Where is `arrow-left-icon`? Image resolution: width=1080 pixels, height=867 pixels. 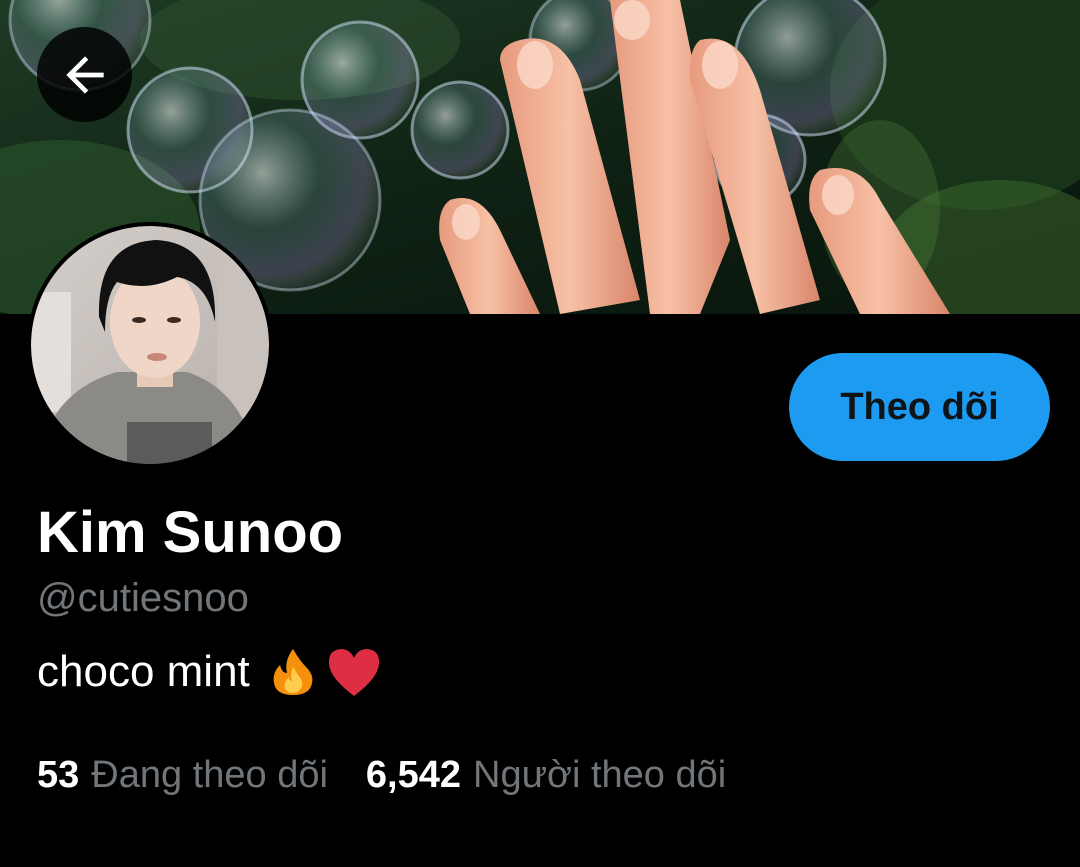 arrow-left-icon is located at coordinates (84, 74).